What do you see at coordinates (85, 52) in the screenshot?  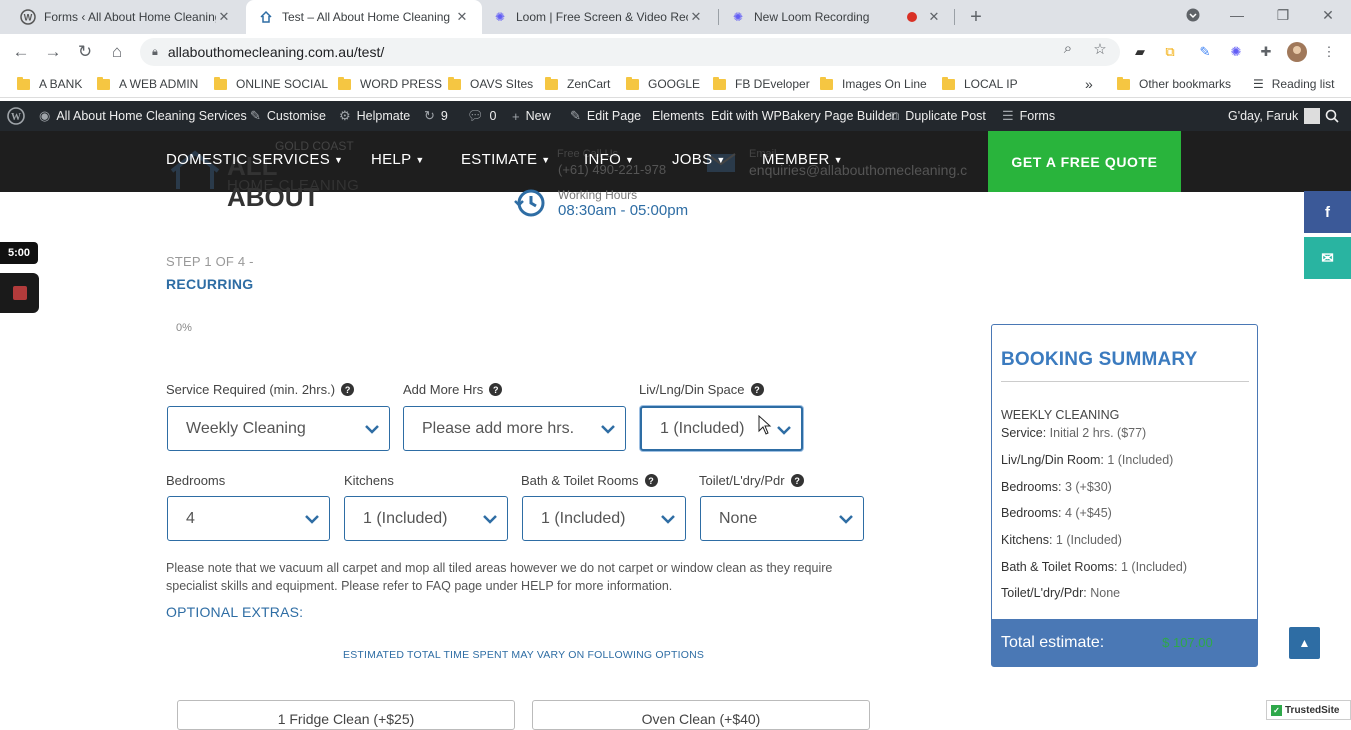 I see `reload-icon: ↻` at bounding box center [85, 52].